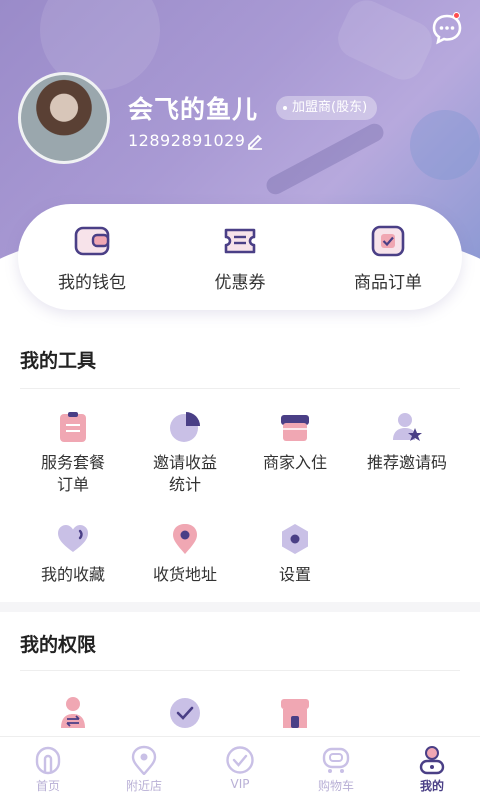 This screenshot has height=800, width=480. I want to click on tool-invite-earnings: 邀请收益 统计, so click(185, 453).